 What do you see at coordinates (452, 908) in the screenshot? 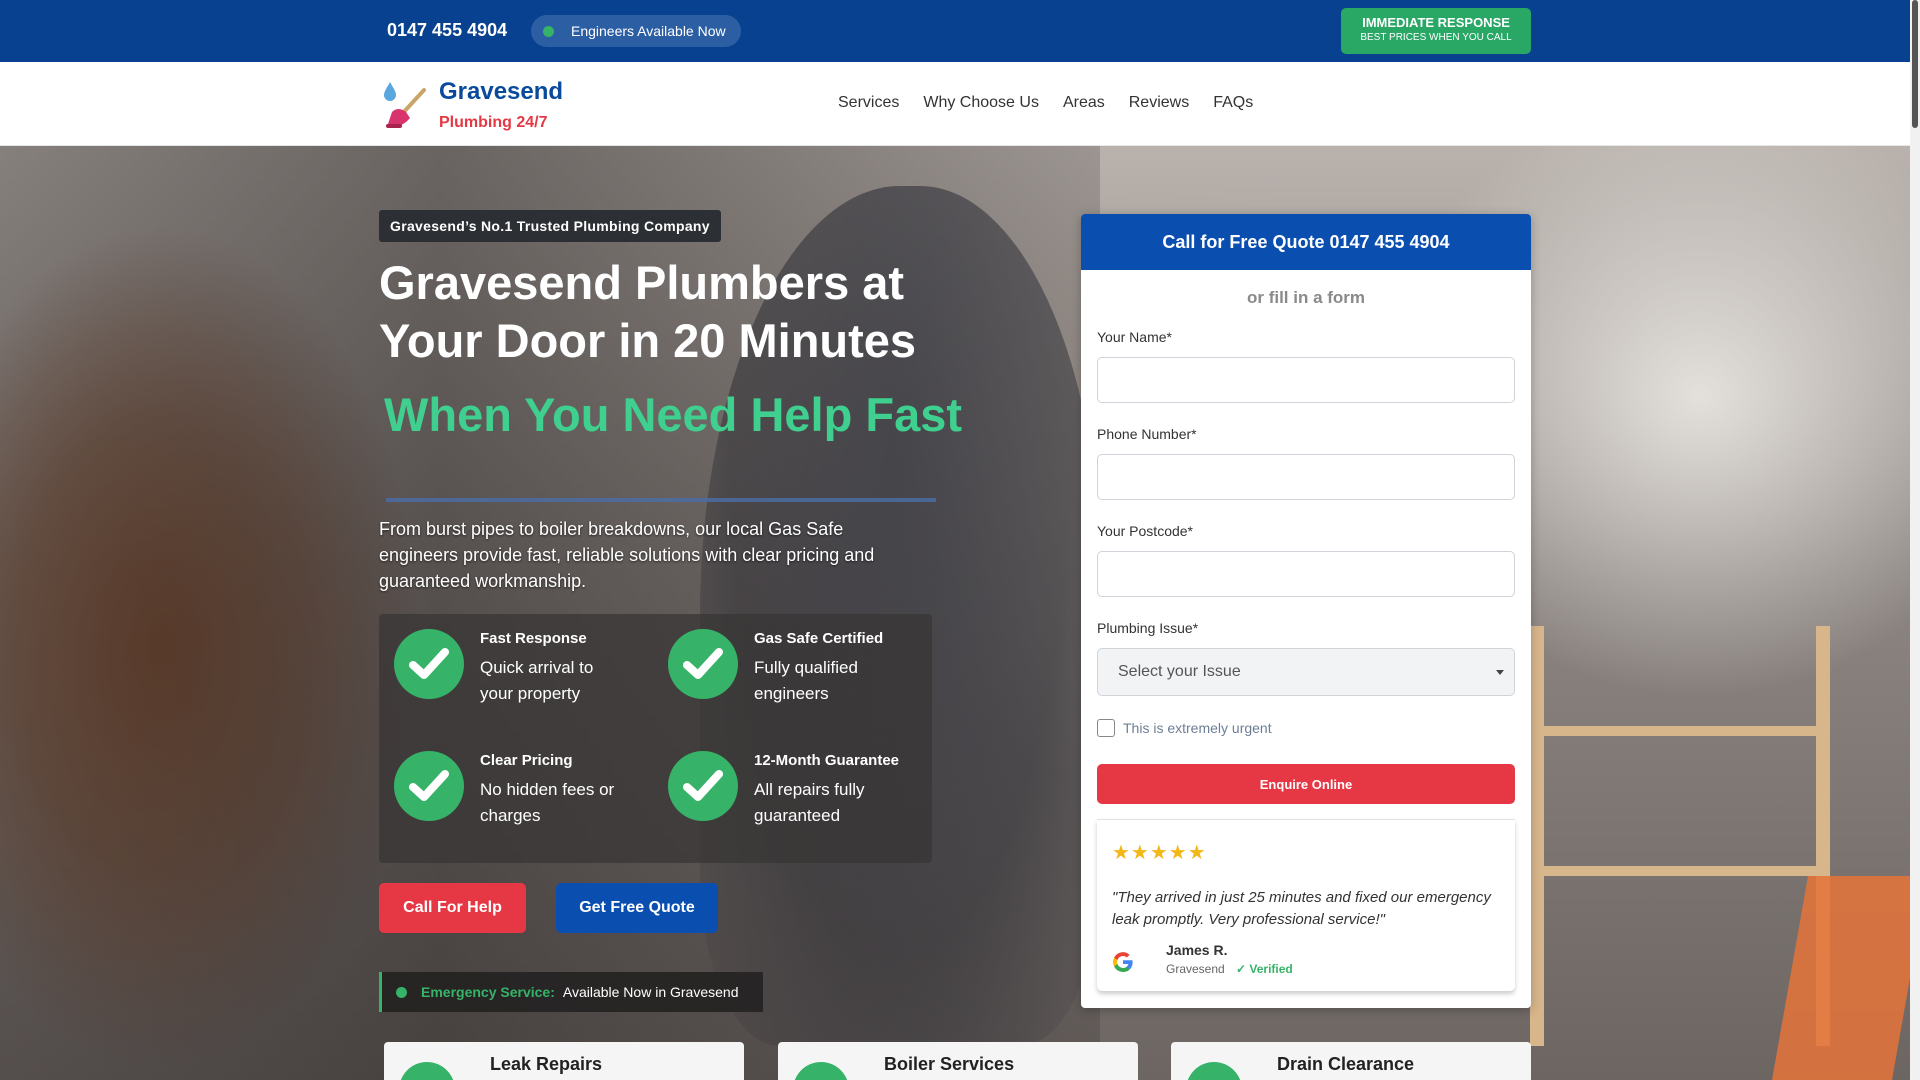
I see `call-for-help-button: Call For Help` at bounding box center [452, 908].